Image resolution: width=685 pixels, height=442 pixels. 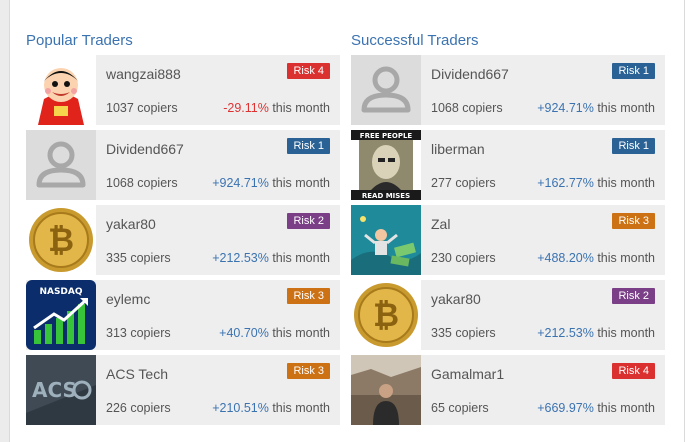 I want to click on copiers-count: 230 copiers, so click(x=463, y=258).